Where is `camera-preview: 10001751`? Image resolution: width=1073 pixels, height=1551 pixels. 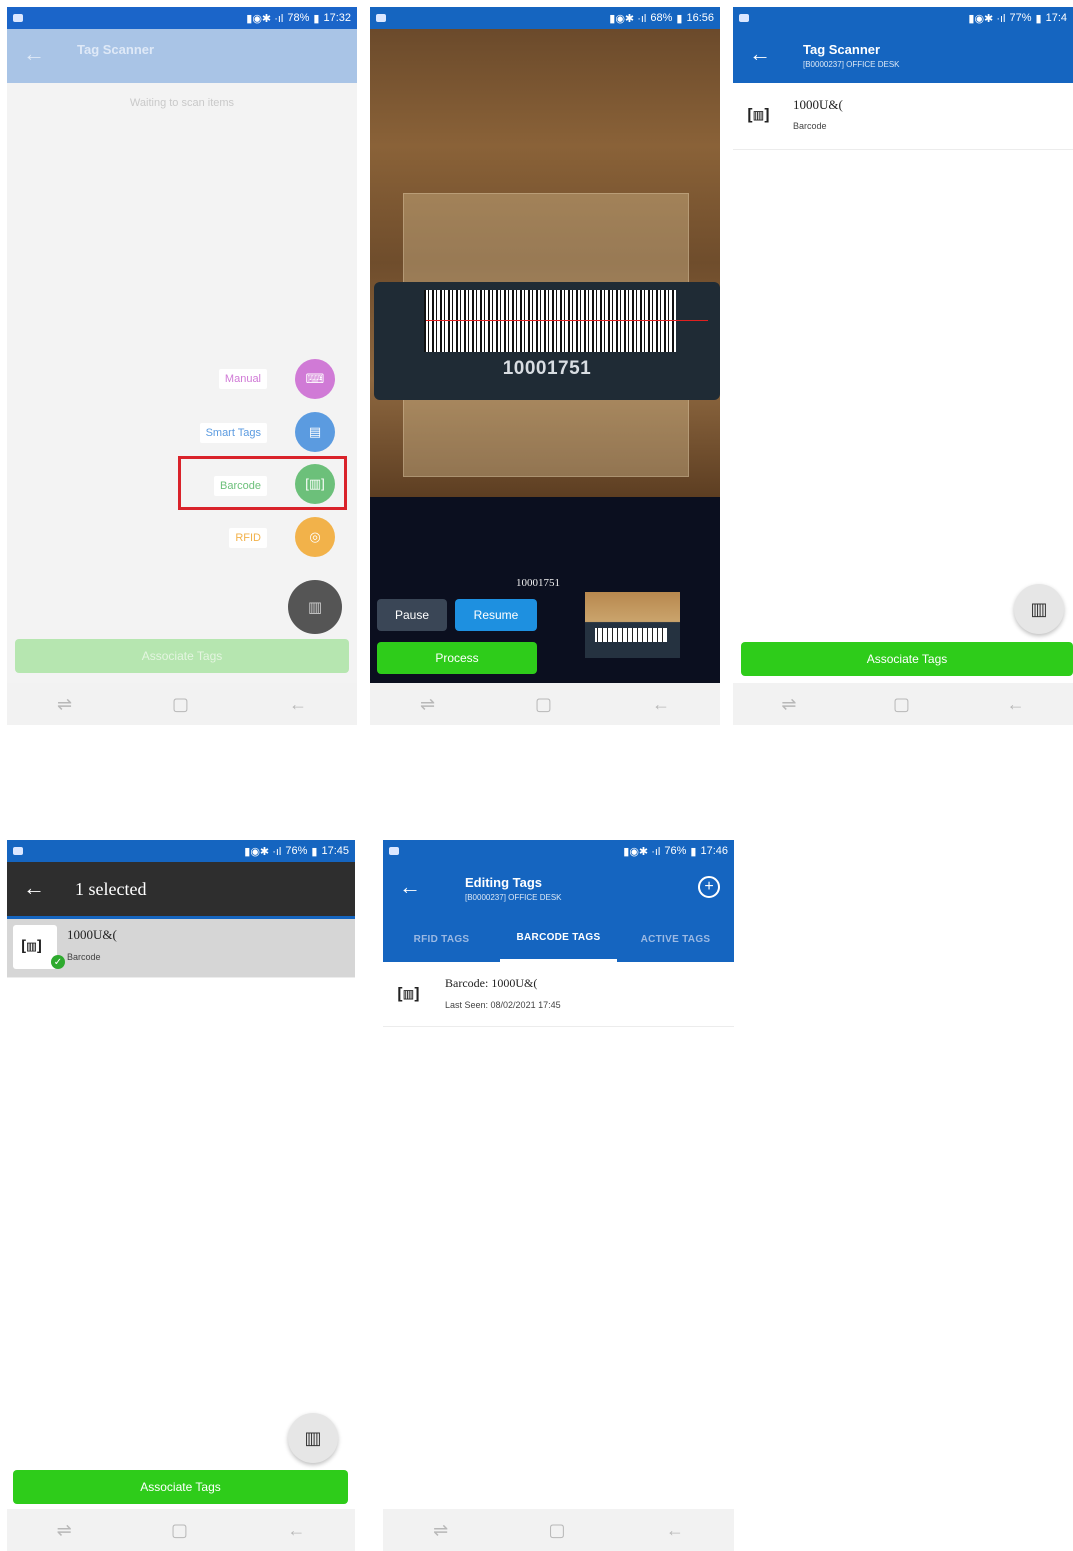 camera-preview: 10001751 is located at coordinates (545, 263).